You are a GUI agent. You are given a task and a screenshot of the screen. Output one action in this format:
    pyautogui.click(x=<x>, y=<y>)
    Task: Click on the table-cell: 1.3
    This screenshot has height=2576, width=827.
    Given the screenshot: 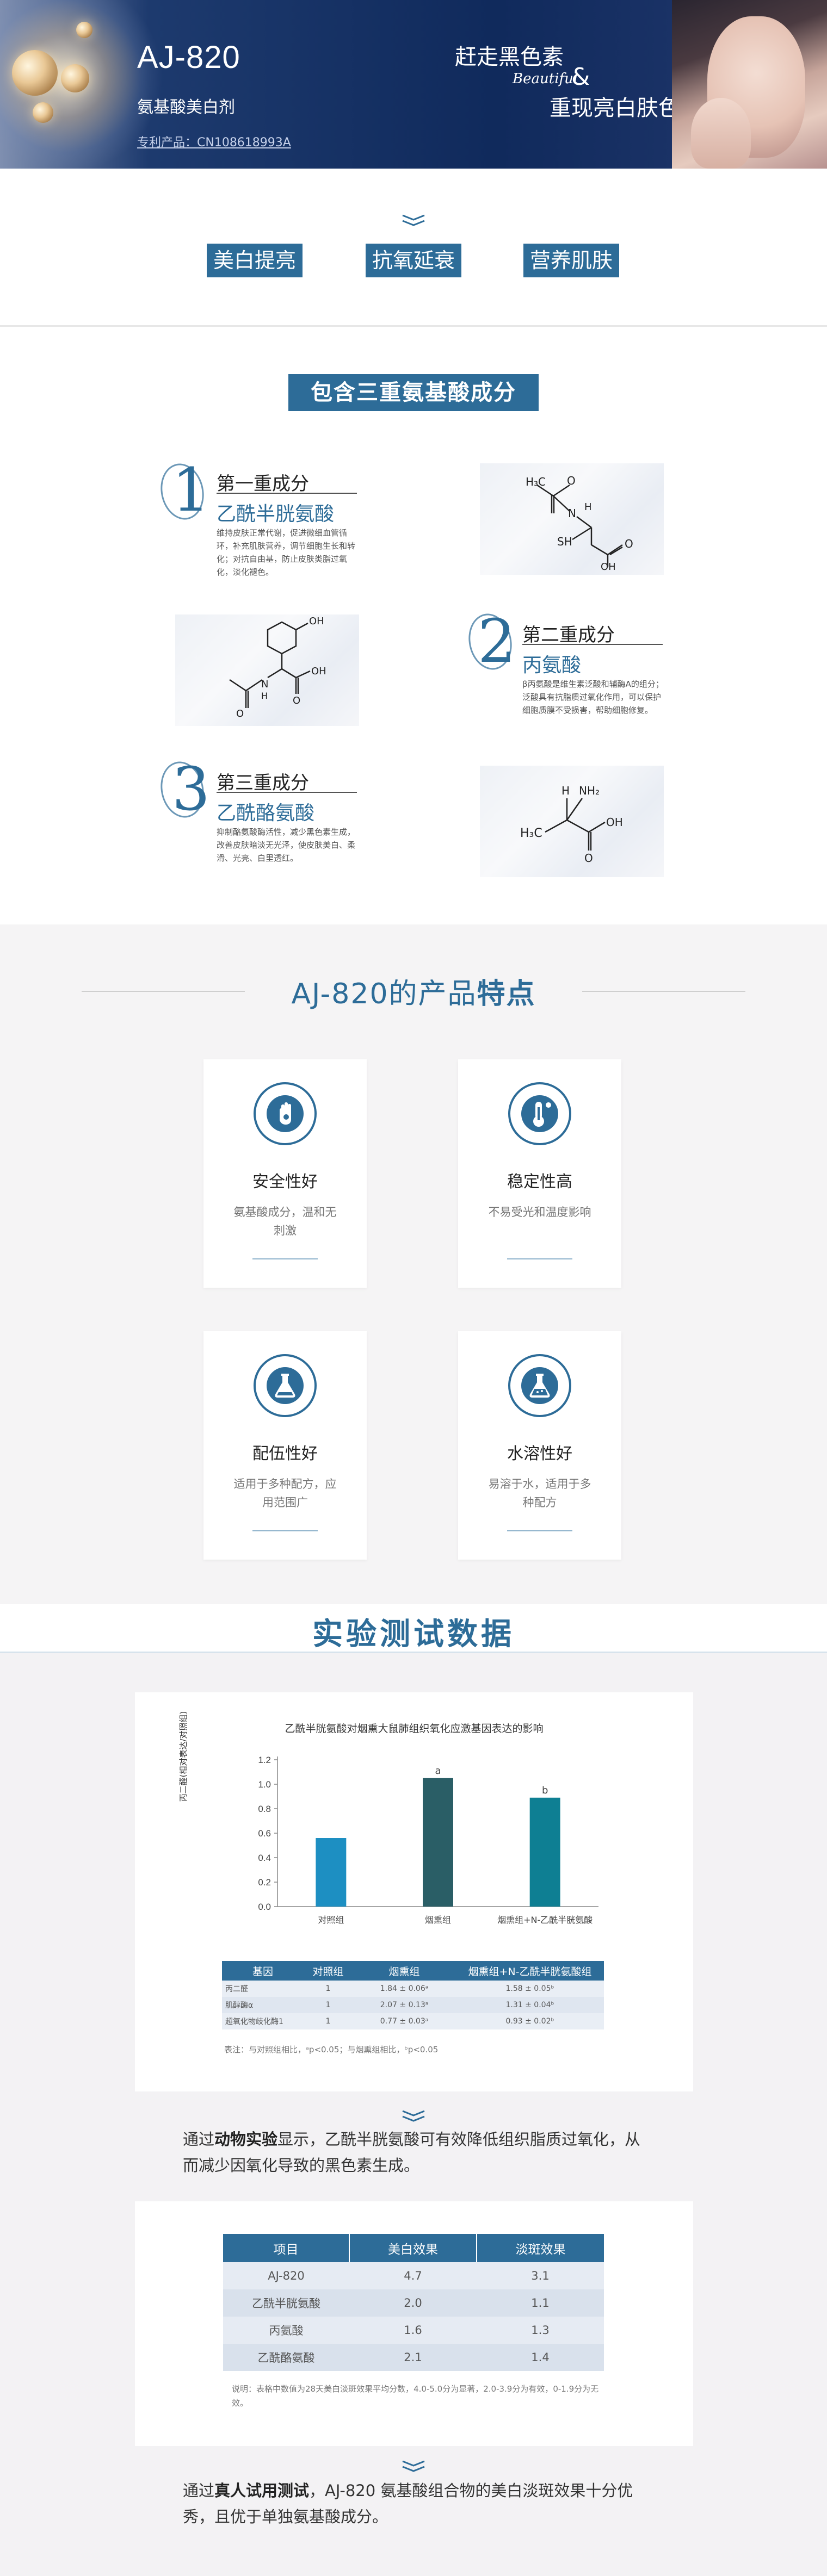 What is the action you would take?
    pyautogui.click(x=541, y=2331)
    